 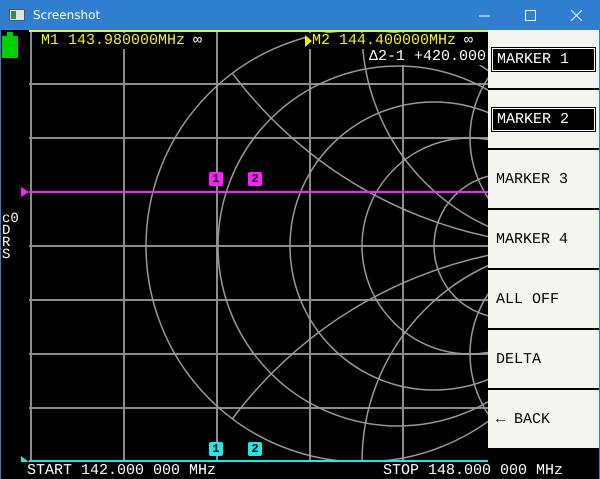 What do you see at coordinates (113, 41) in the screenshot?
I see `marker-readout: M1 143.980000MHz` at bounding box center [113, 41].